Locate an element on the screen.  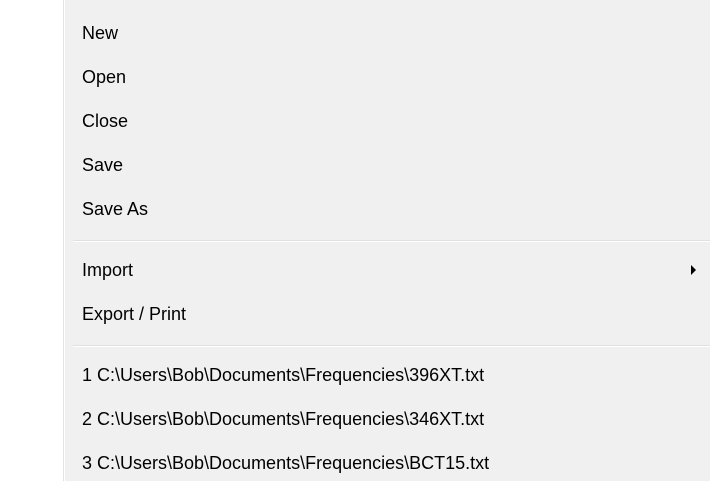
menu-item-new: New is located at coordinates (387, 33).